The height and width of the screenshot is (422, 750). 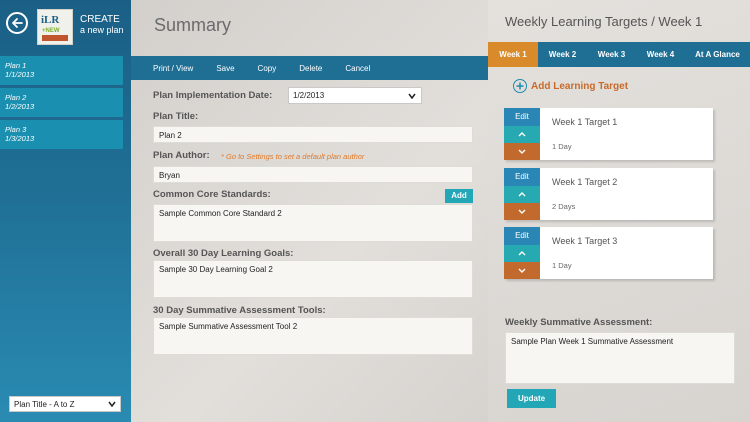 What do you see at coordinates (608, 253) in the screenshot?
I see `learning-target-card: Edit Week 1 Target 3 1 Day` at bounding box center [608, 253].